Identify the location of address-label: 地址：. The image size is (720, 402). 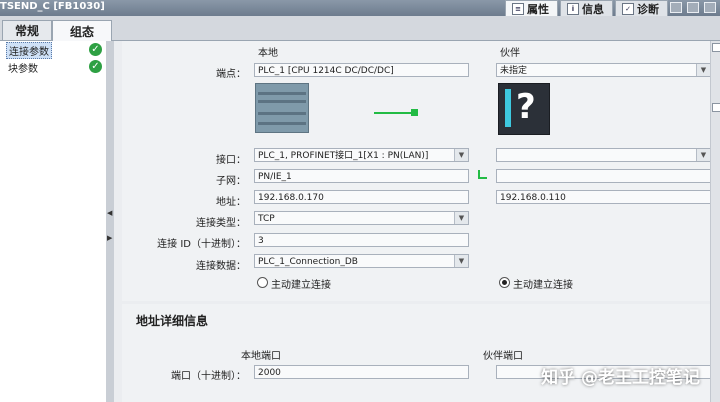
(231, 202).